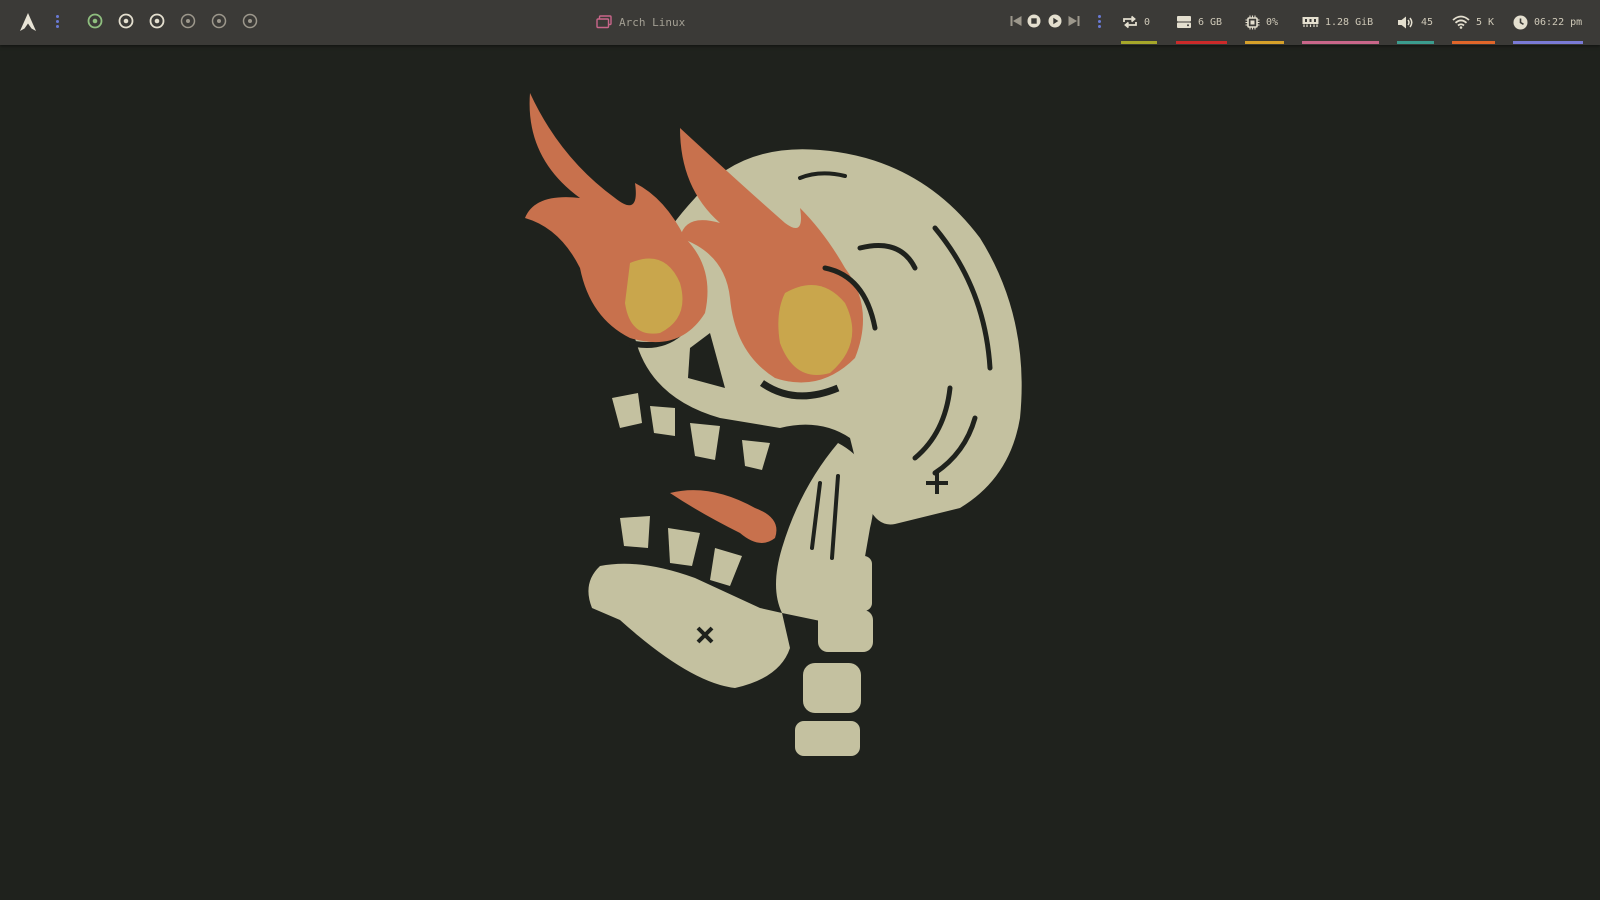  Describe the element at coordinates (1034, 21) in the screenshot. I see `stop-icon` at that location.